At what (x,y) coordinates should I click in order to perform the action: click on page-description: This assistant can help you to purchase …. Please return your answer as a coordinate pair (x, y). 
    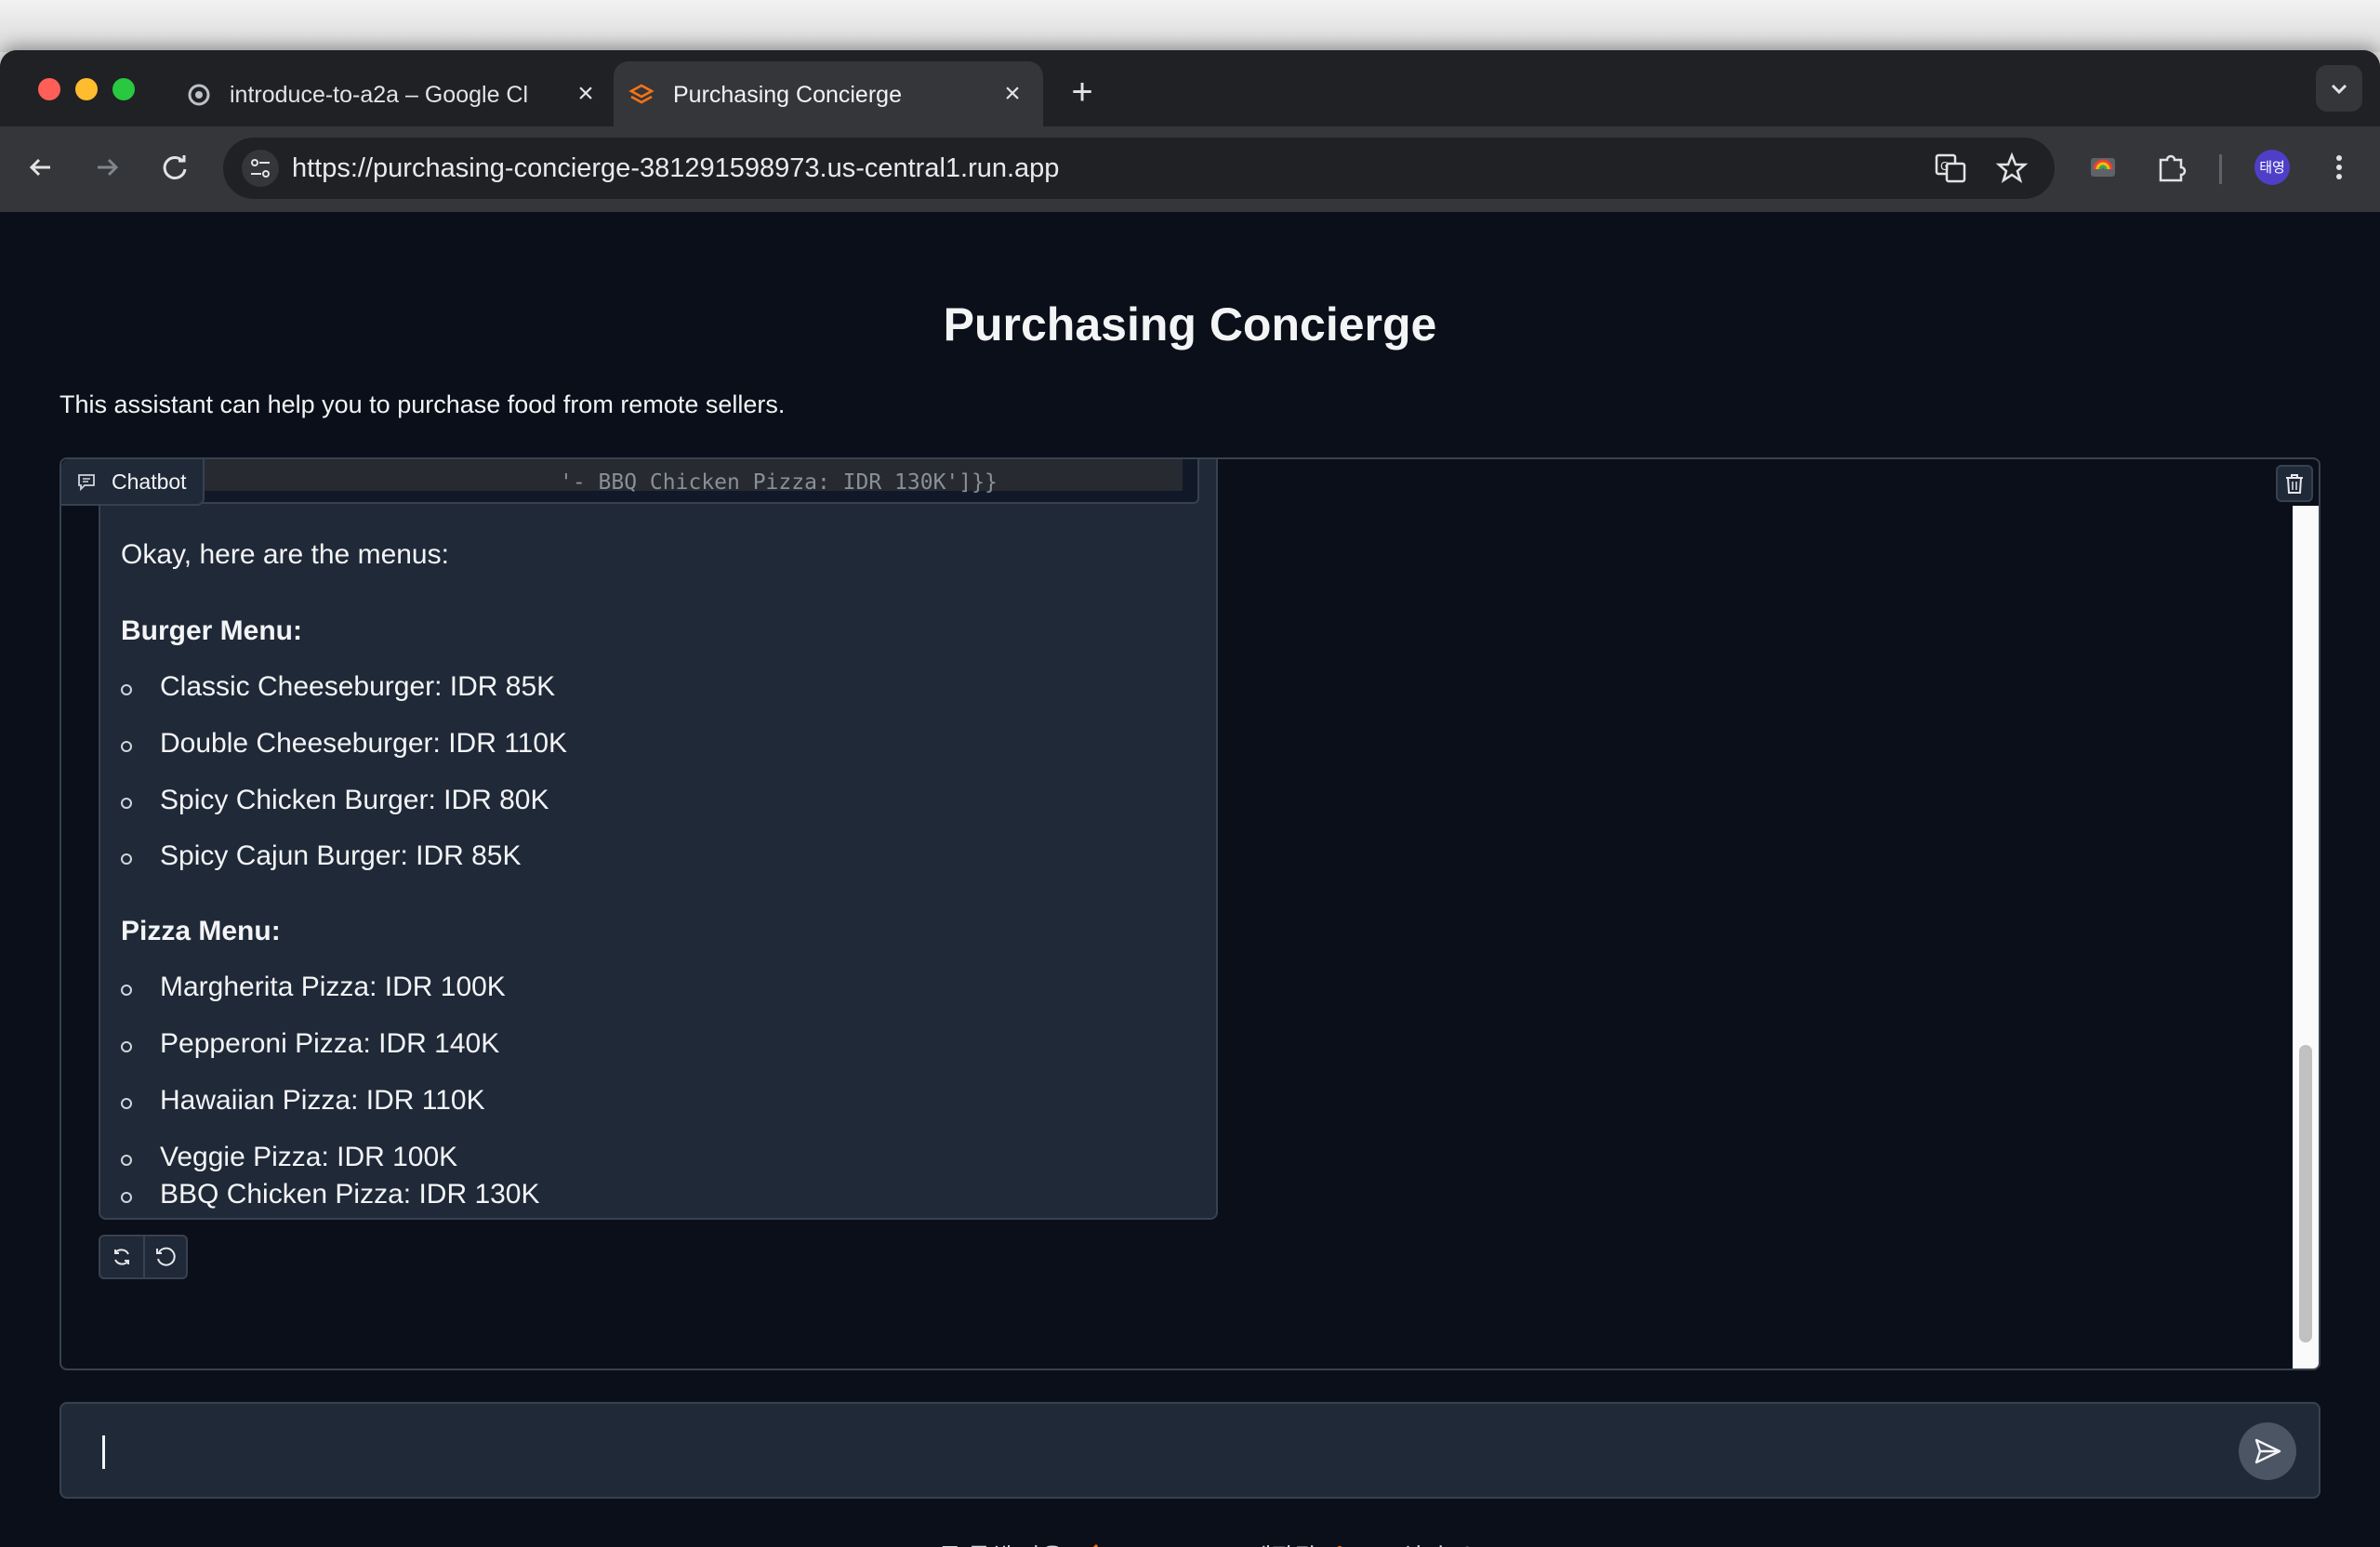
    Looking at the image, I should click on (423, 404).